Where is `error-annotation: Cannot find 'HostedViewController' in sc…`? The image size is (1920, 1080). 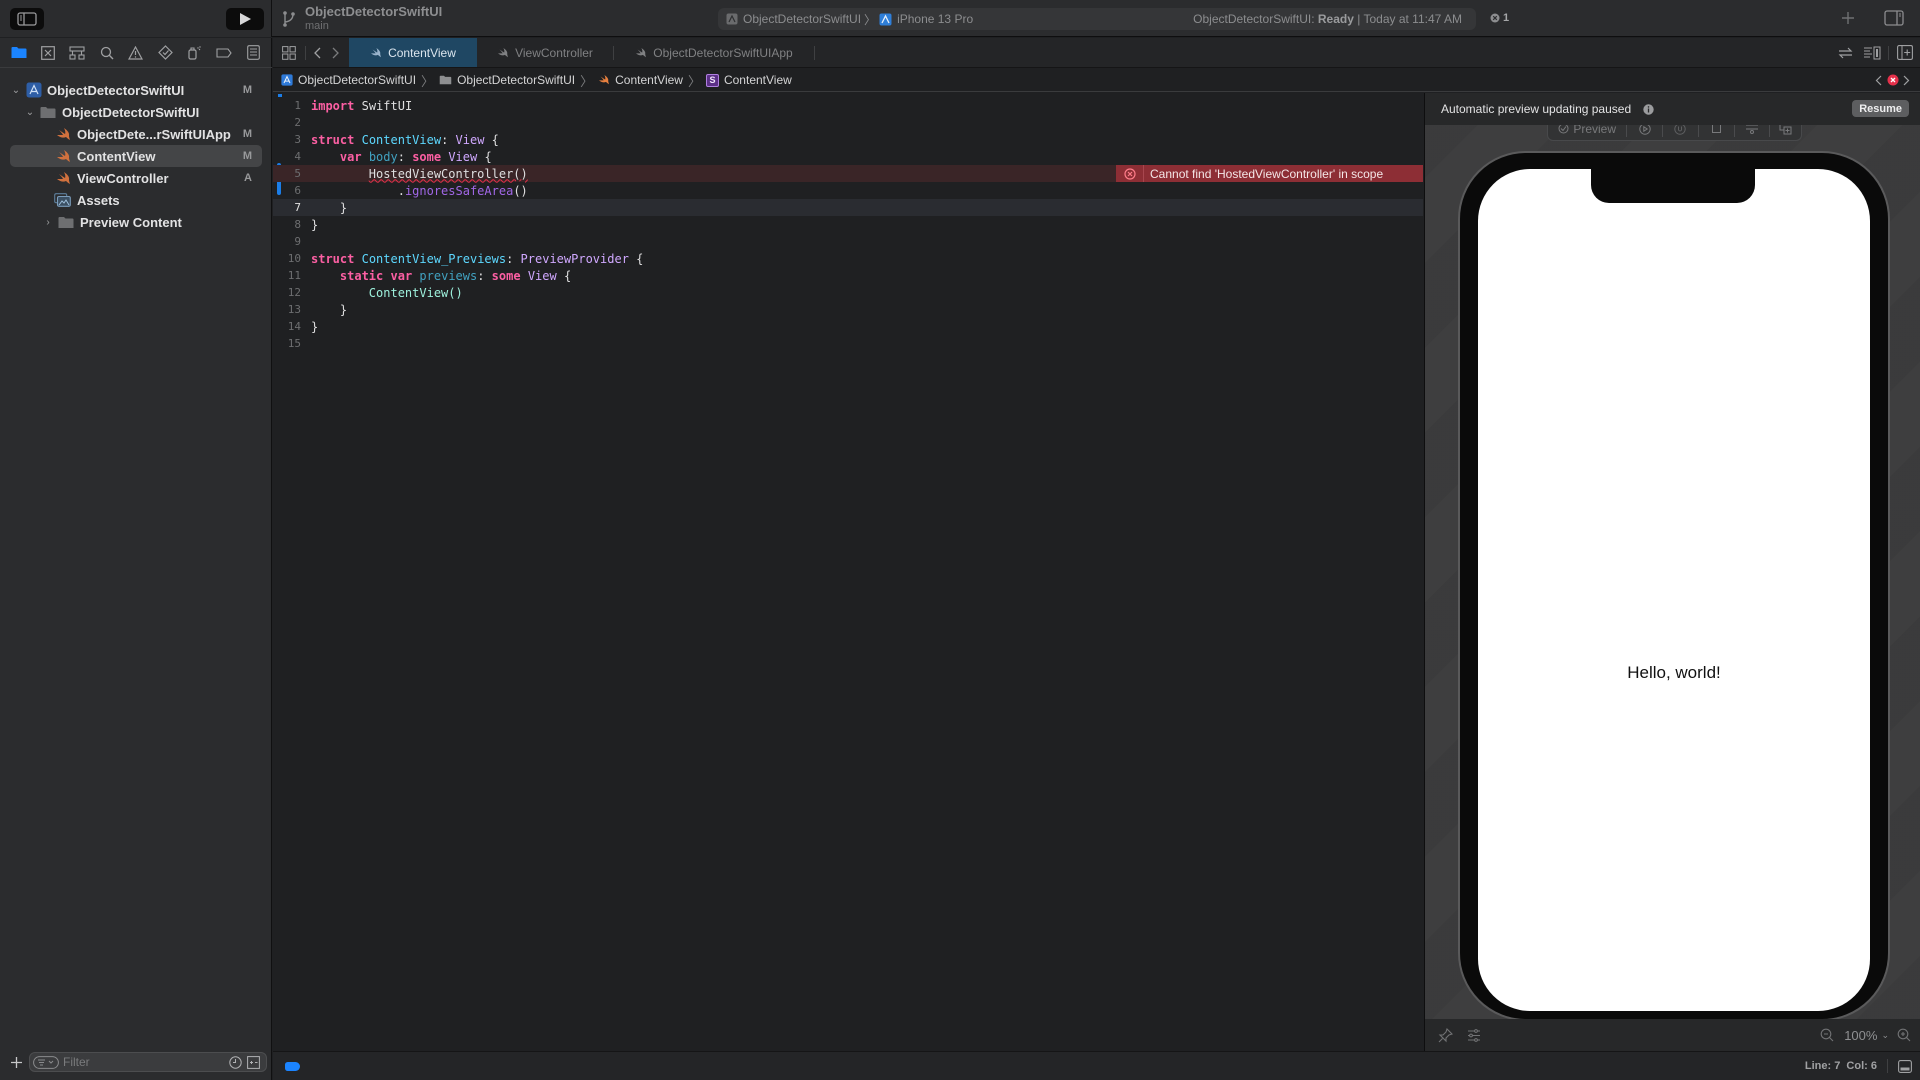 error-annotation: Cannot find 'HostedViewController' in sc… is located at coordinates (1269, 173).